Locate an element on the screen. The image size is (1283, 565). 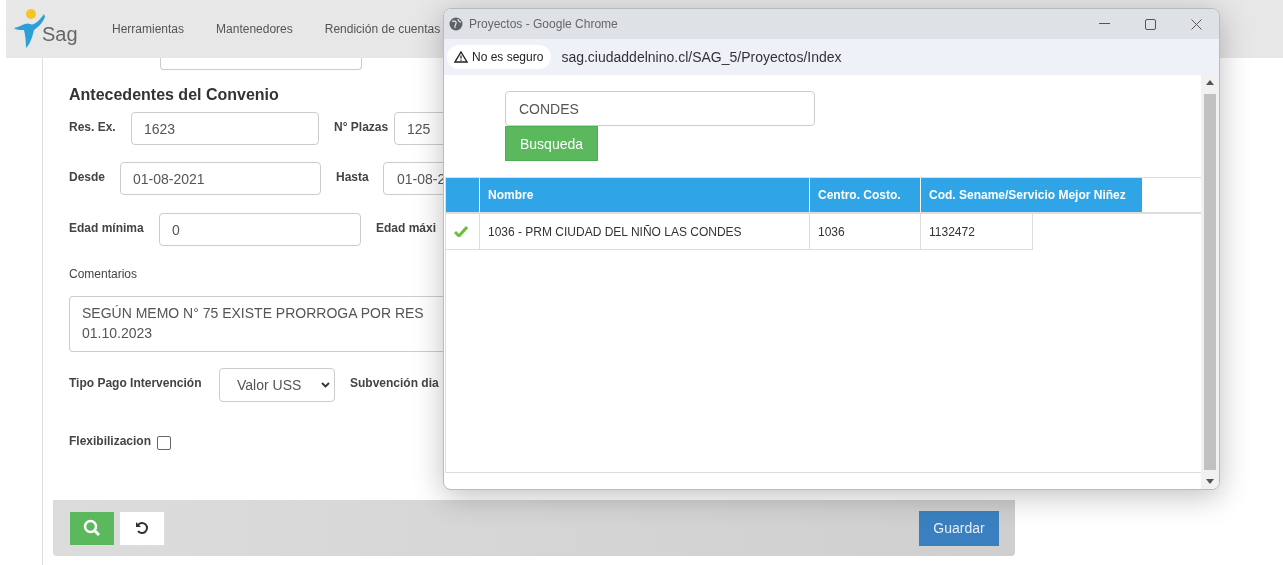
header-cell: Nombre is located at coordinates (645, 195).